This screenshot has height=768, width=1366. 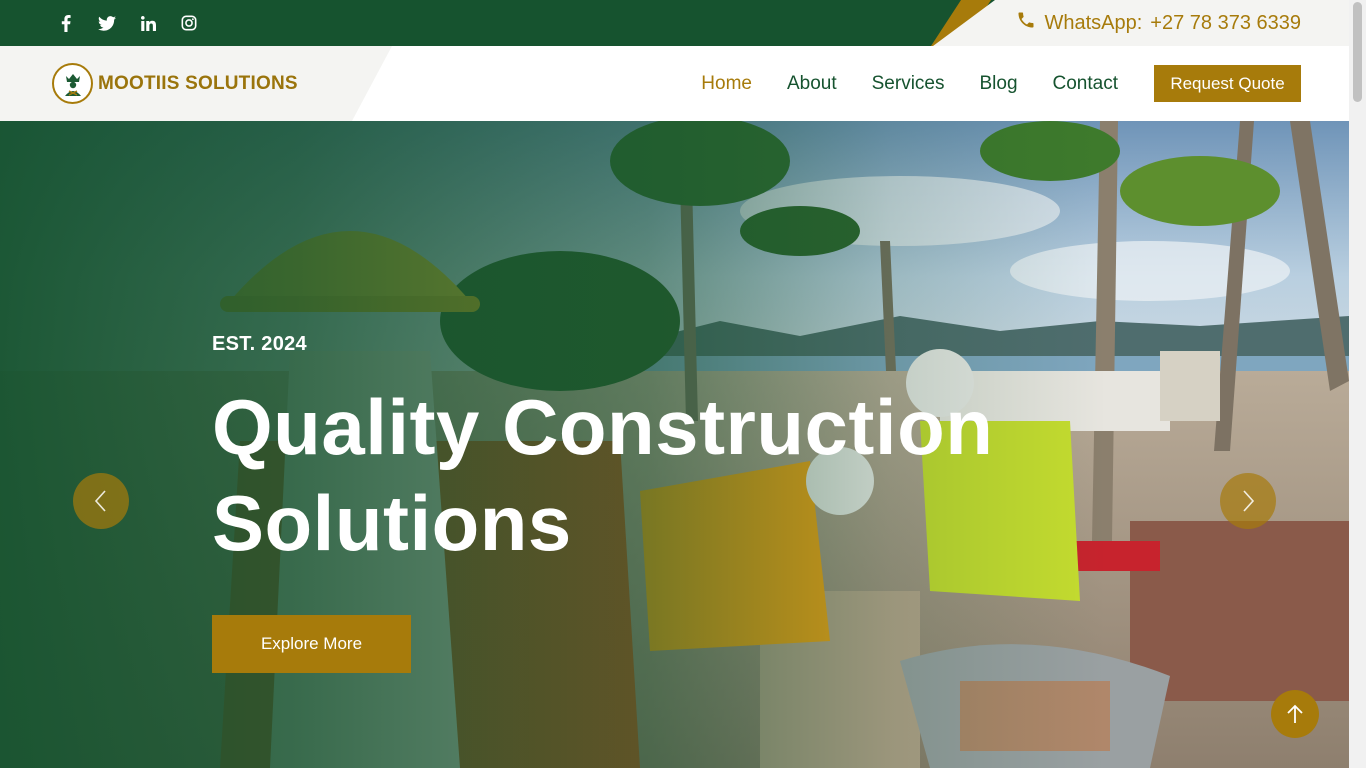 I want to click on chevron-left-icon, so click(x=100, y=501).